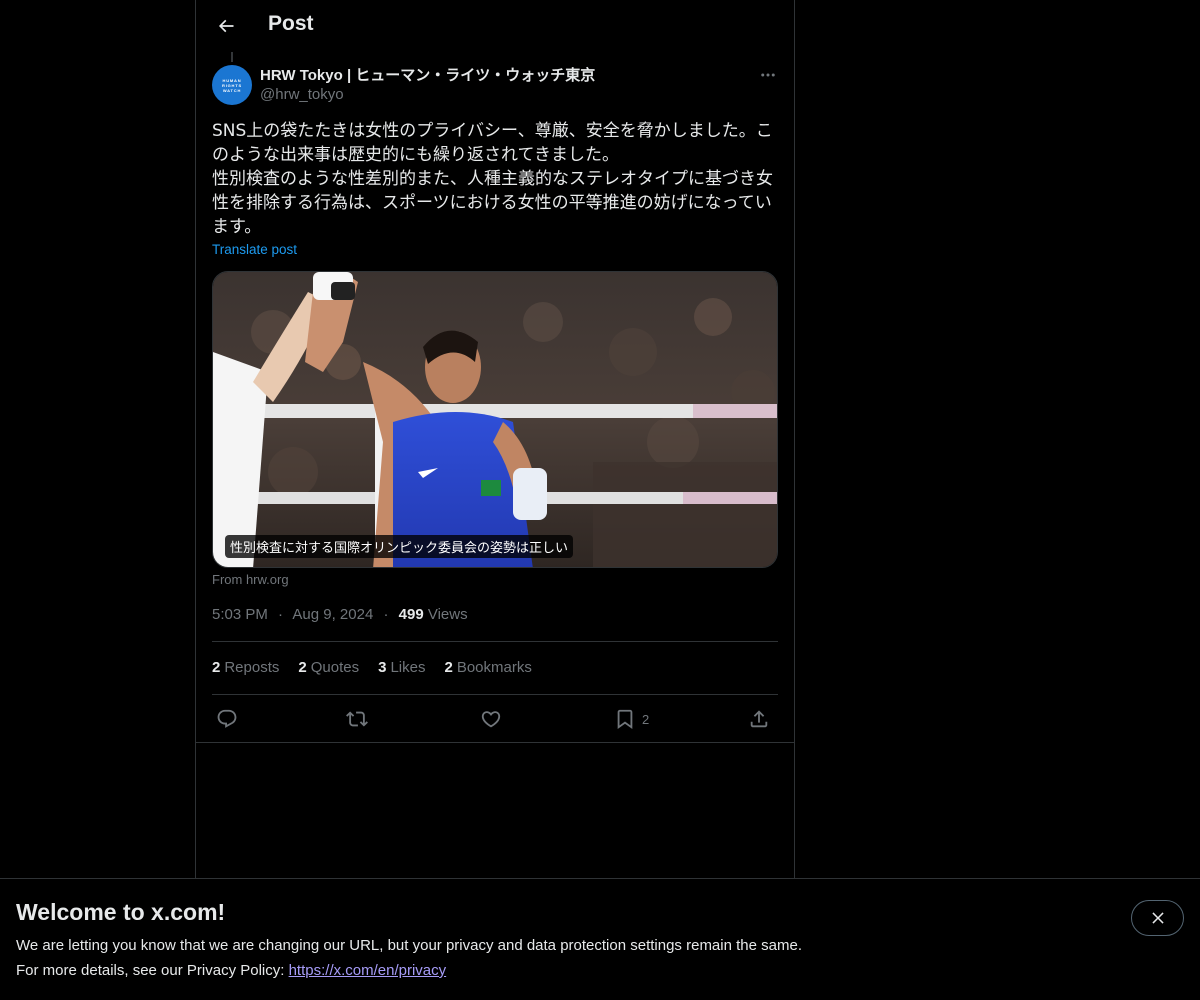 This screenshot has width=1200, height=1000. I want to click on reposts-label: Reposts, so click(252, 667).